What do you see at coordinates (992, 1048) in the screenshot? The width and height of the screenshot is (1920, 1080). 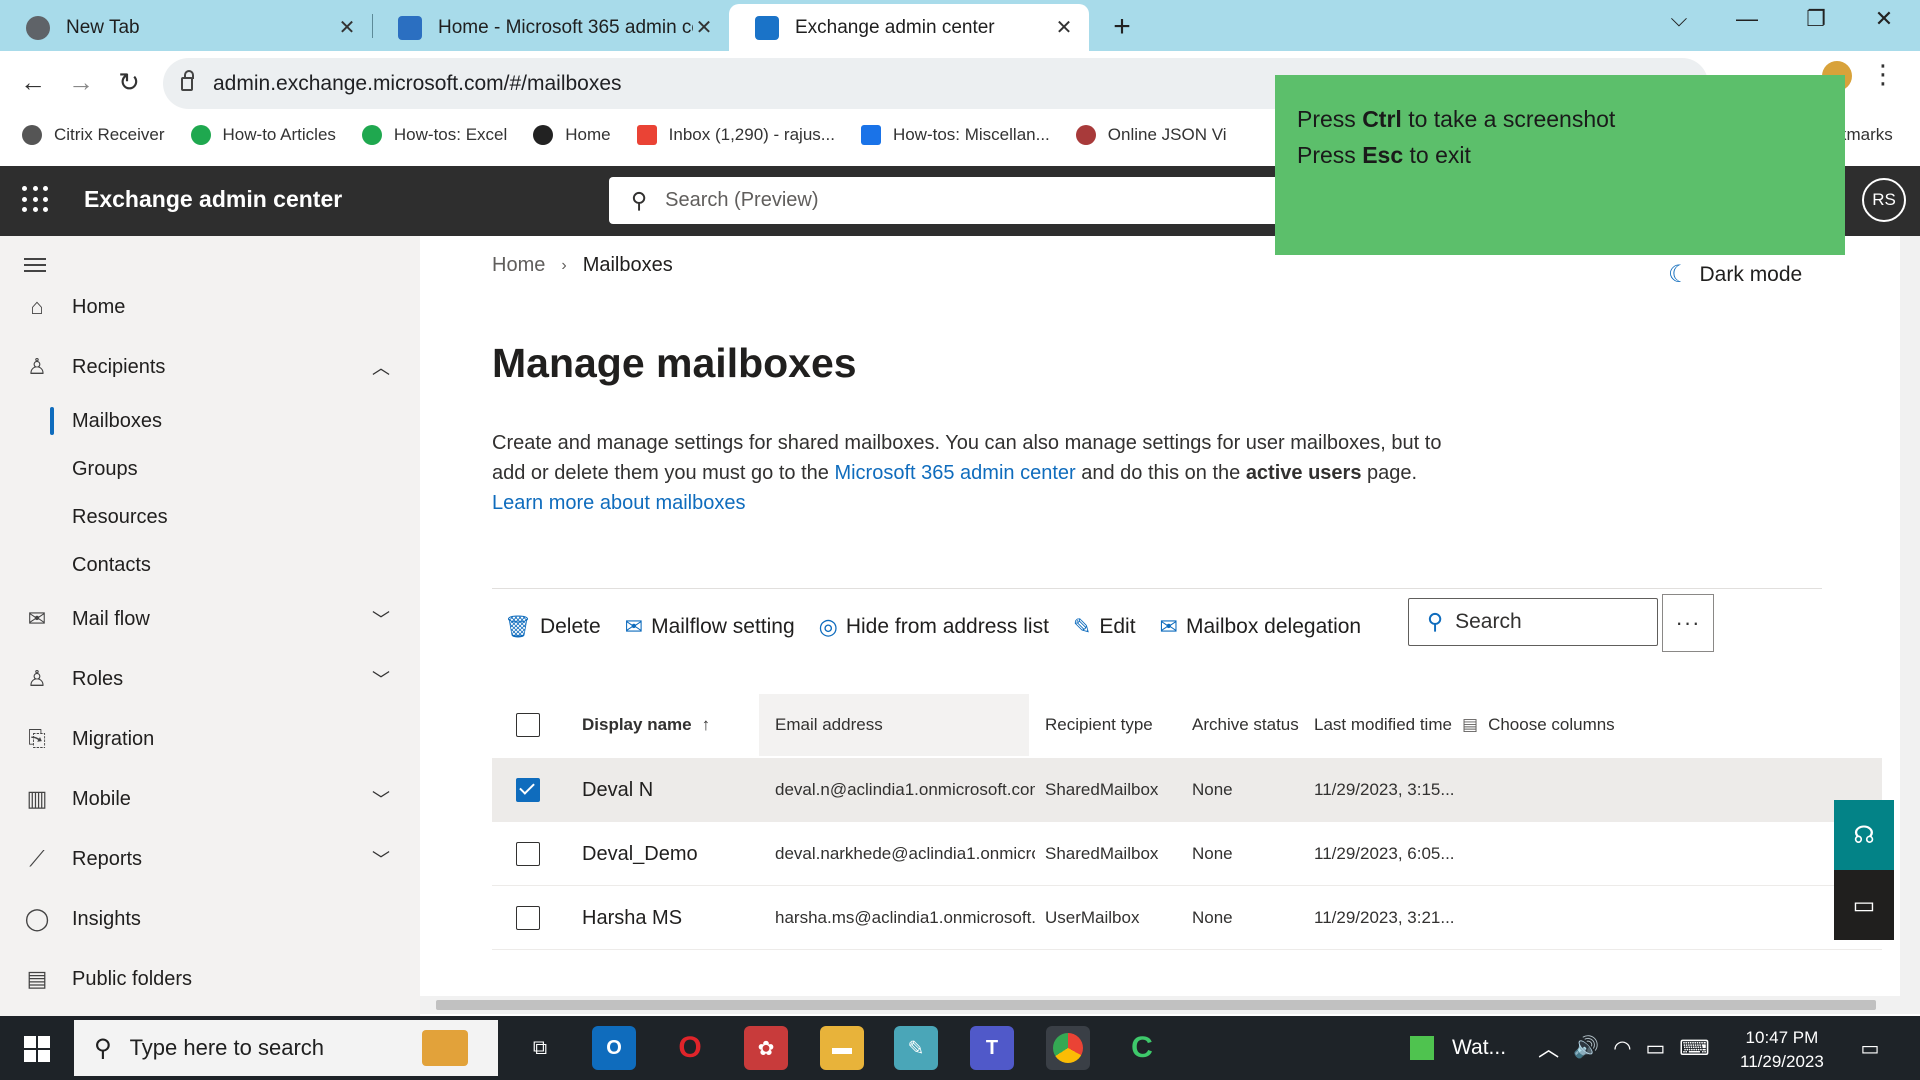 I see `teams-icon: T` at bounding box center [992, 1048].